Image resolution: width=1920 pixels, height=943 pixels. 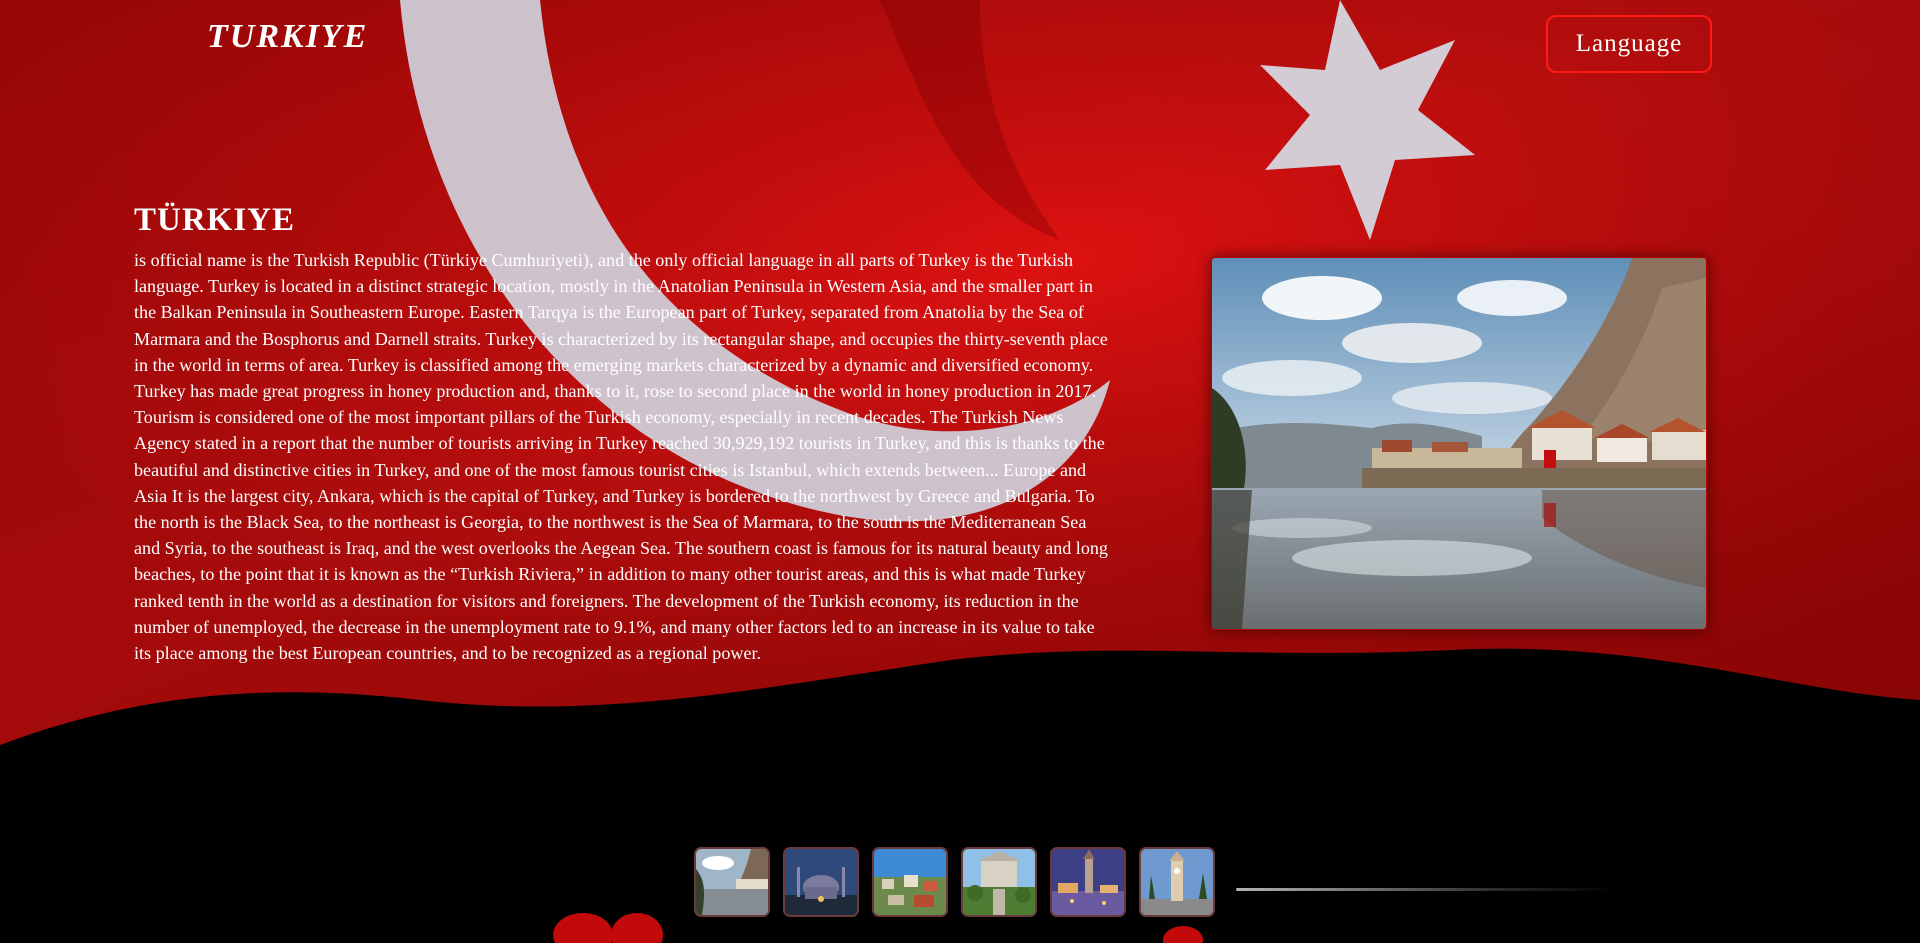 What do you see at coordinates (1088, 882) in the screenshot?
I see `thumbnail-night-city` at bounding box center [1088, 882].